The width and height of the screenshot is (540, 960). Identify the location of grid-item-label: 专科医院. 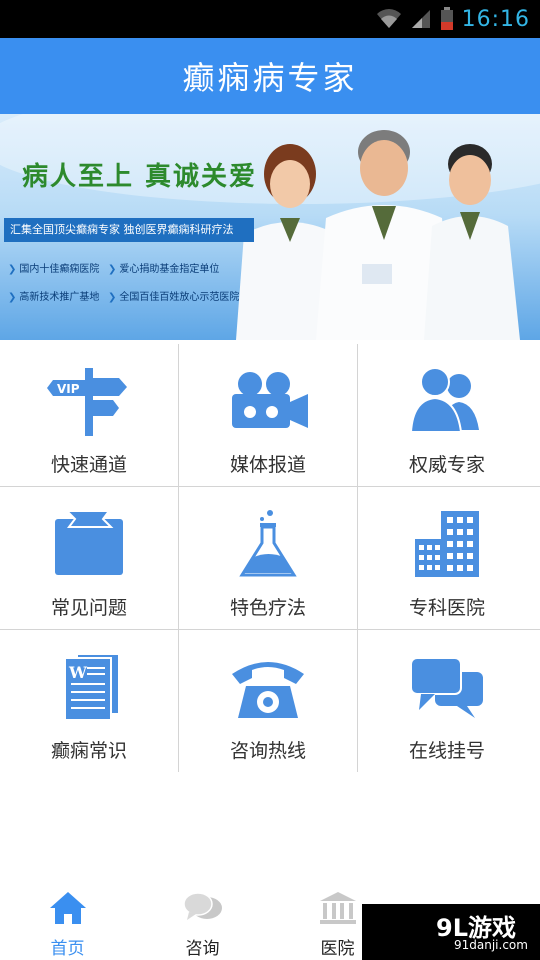
(446, 608).